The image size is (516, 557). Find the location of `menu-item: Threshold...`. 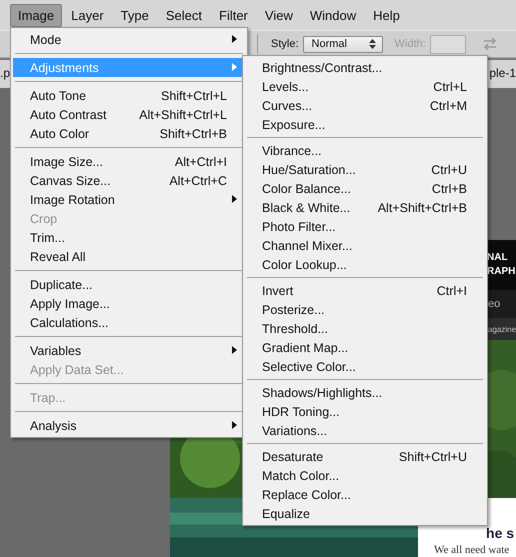

menu-item: Threshold... is located at coordinates (365, 328).